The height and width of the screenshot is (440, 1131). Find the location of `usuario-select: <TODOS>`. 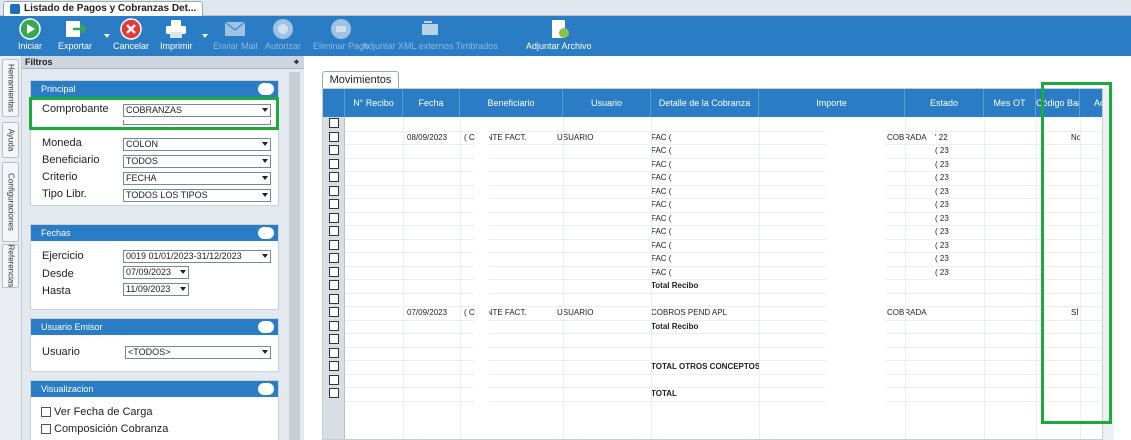

usuario-select: <TODOS> is located at coordinates (198, 352).